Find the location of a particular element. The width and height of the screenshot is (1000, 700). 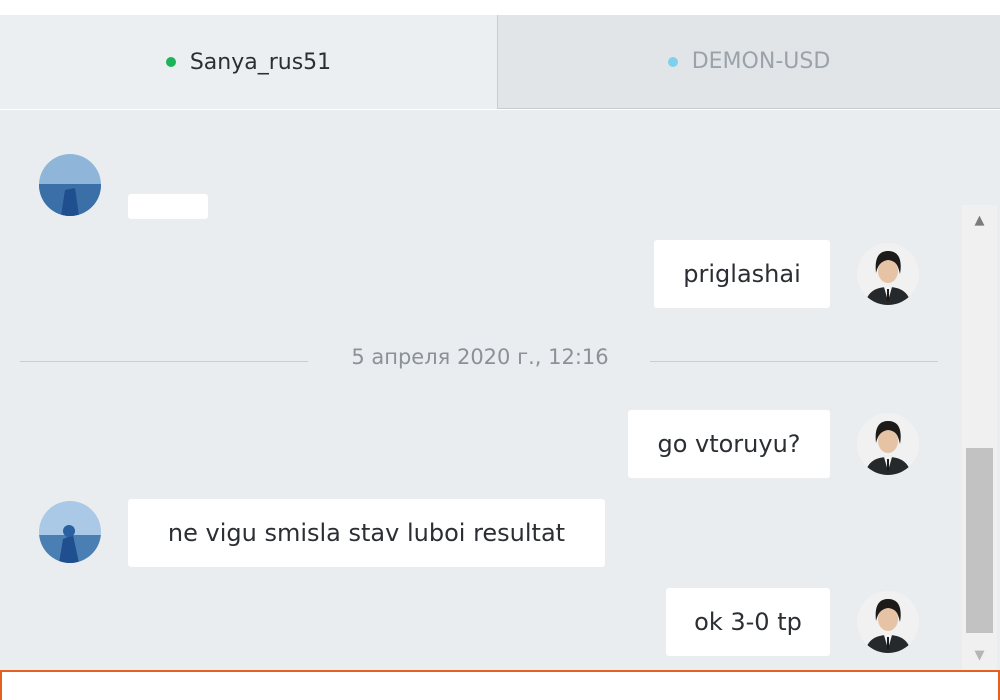

tab-label: Sanya_rus51 is located at coordinates (260, 62).